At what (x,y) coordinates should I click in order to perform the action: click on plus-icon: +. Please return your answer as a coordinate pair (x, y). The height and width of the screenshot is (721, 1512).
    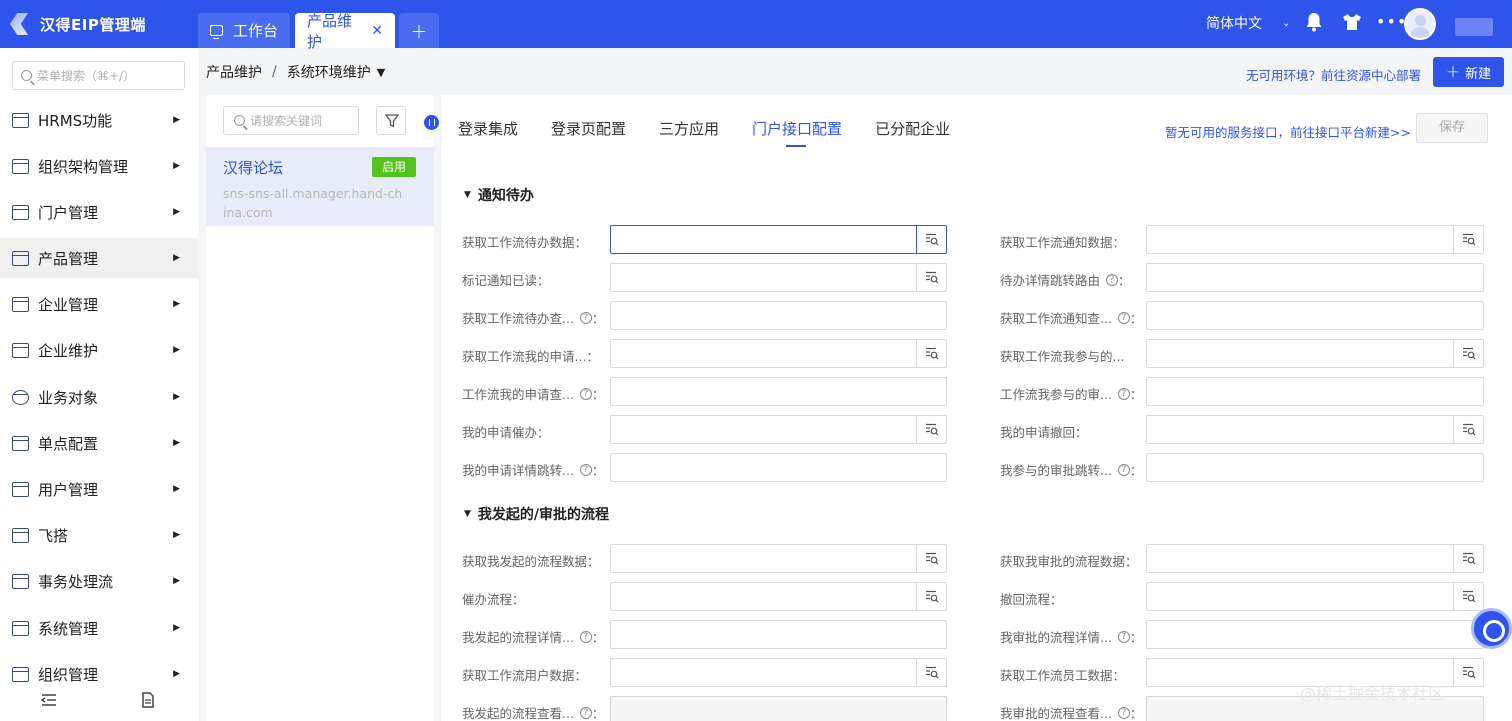
    Looking at the image, I should click on (419, 30).